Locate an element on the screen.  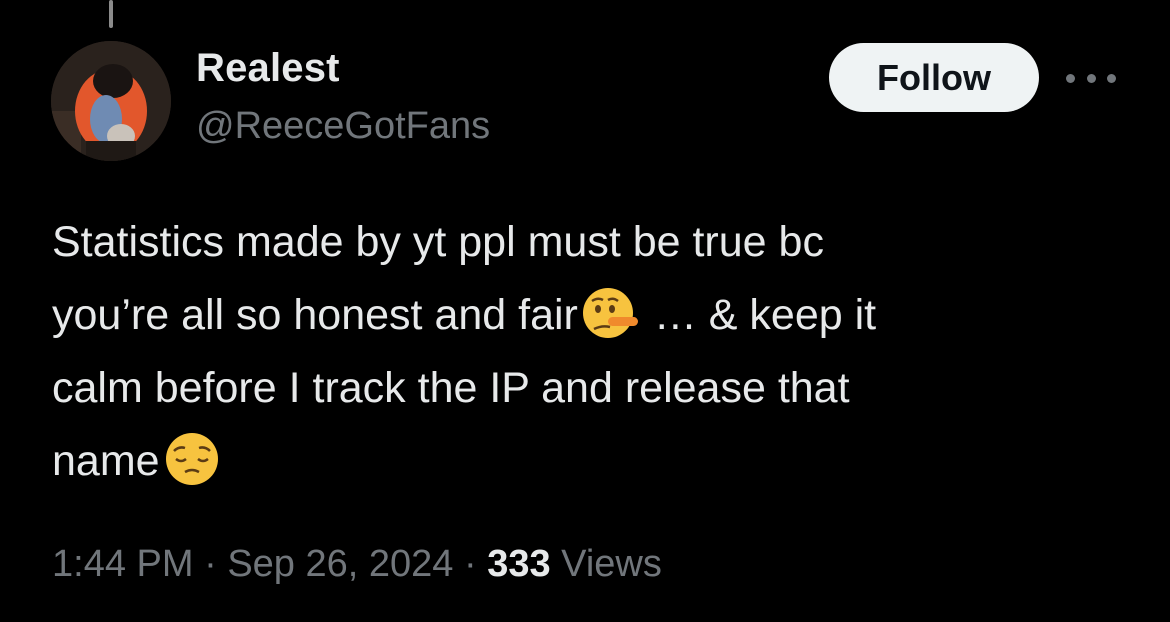
tweet-line: name is located at coordinates (592, 461).